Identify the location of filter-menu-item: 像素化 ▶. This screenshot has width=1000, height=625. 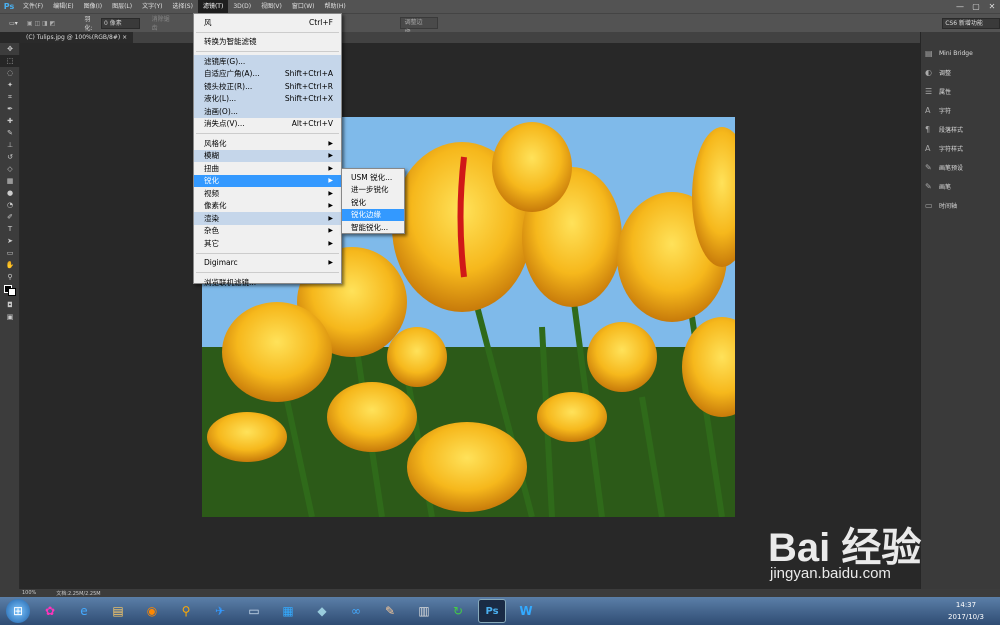
(267, 206).